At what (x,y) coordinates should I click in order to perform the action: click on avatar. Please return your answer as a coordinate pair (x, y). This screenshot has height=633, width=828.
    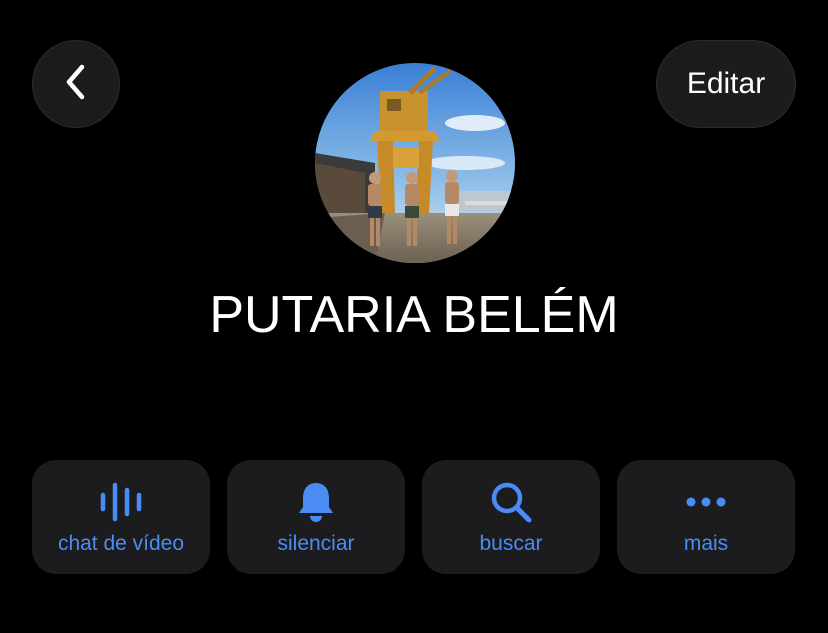
    Looking at the image, I should click on (415, 163).